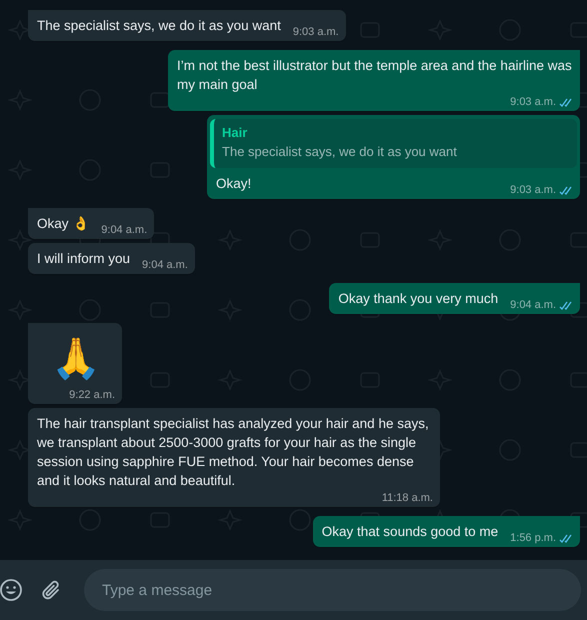 This screenshot has height=620, width=587. What do you see at coordinates (233, 452) in the screenshot?
I see `message-text: The hair transplant specialist has analyzed your hair and he says, we transplant about 2500-3000 grafts for your hair as the single session using sapphire FUE method. Your hair becomes dense and it looks natural and beautiful.` at bounding box center [233, 452].